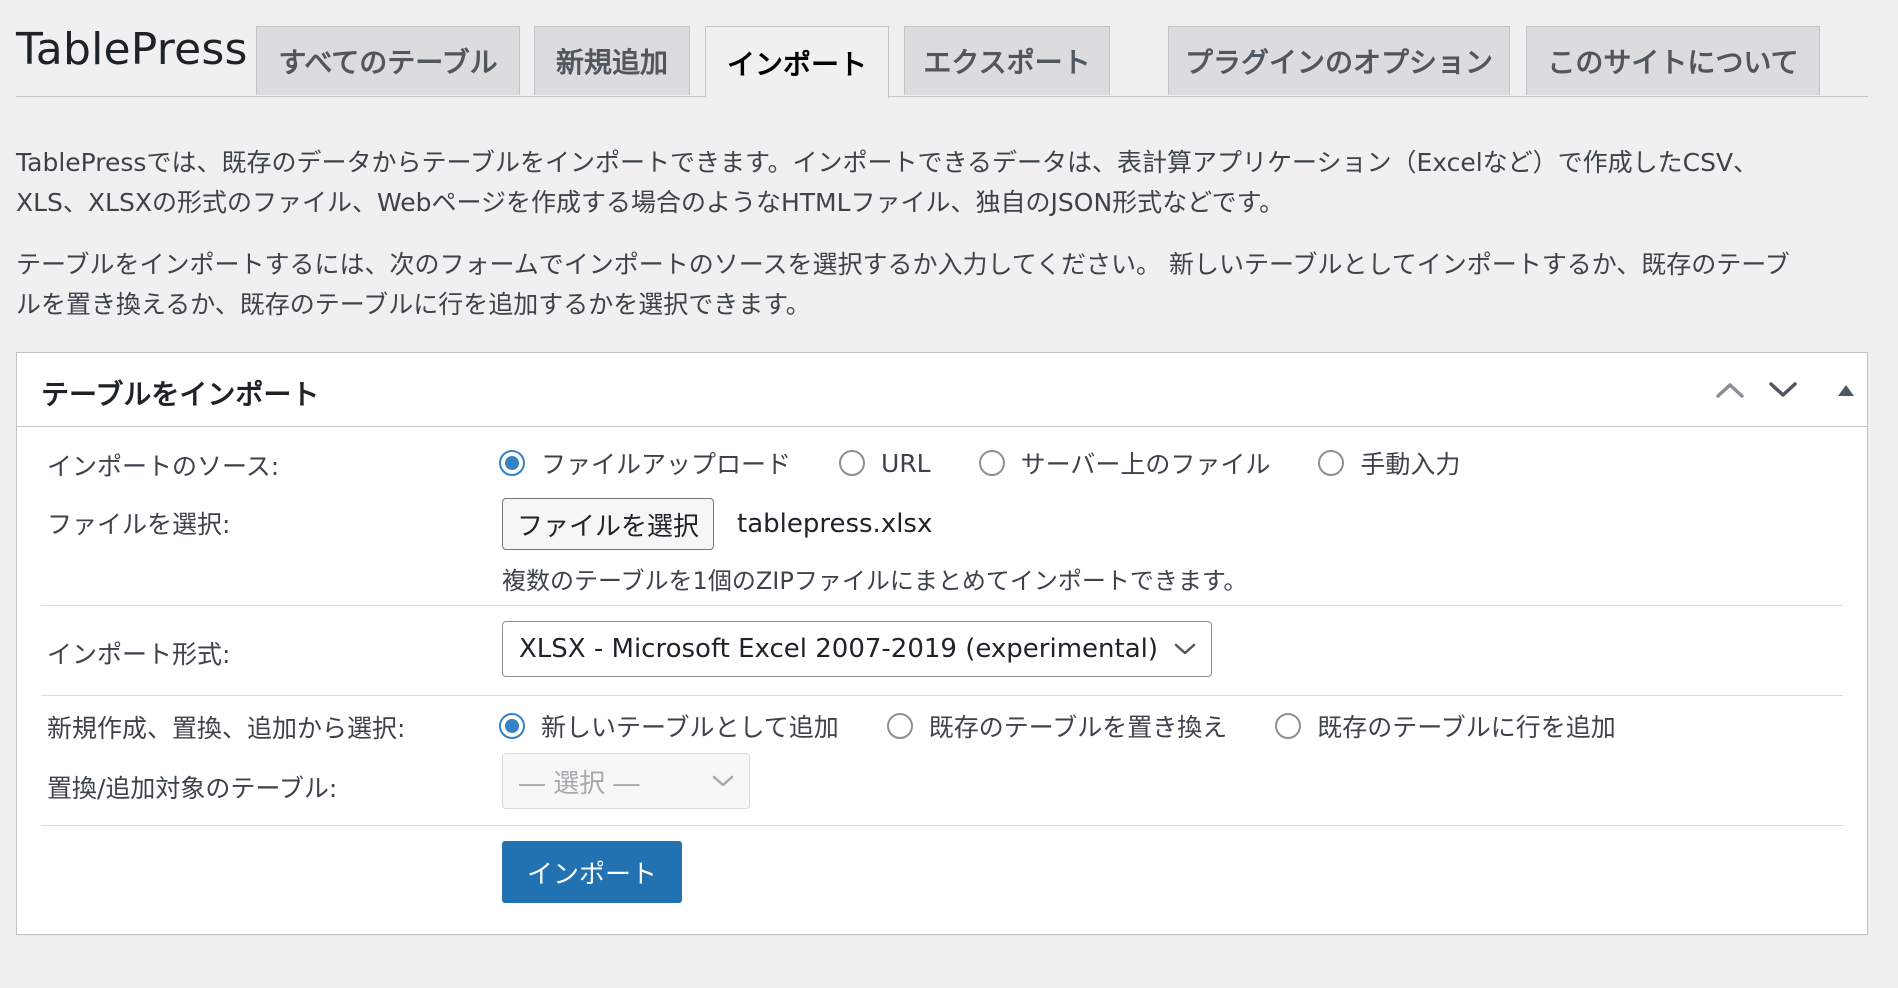 The image size is (1898, 988). Describe the element at coordinates (835, 524) in the screenshot. I see `selected-file-name: tablepress.xlsx` at that location.